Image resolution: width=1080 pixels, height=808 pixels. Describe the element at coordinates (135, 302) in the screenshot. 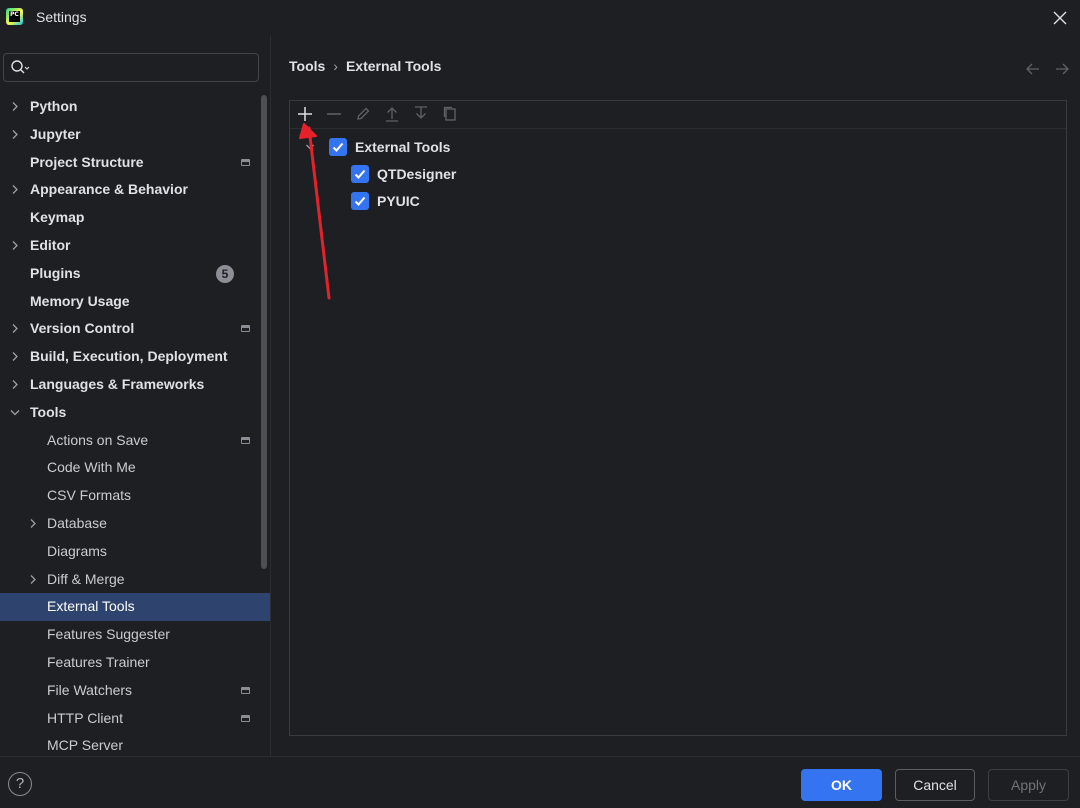

I see `sidebar-item-memory-usage: Memory Usage` at that location.